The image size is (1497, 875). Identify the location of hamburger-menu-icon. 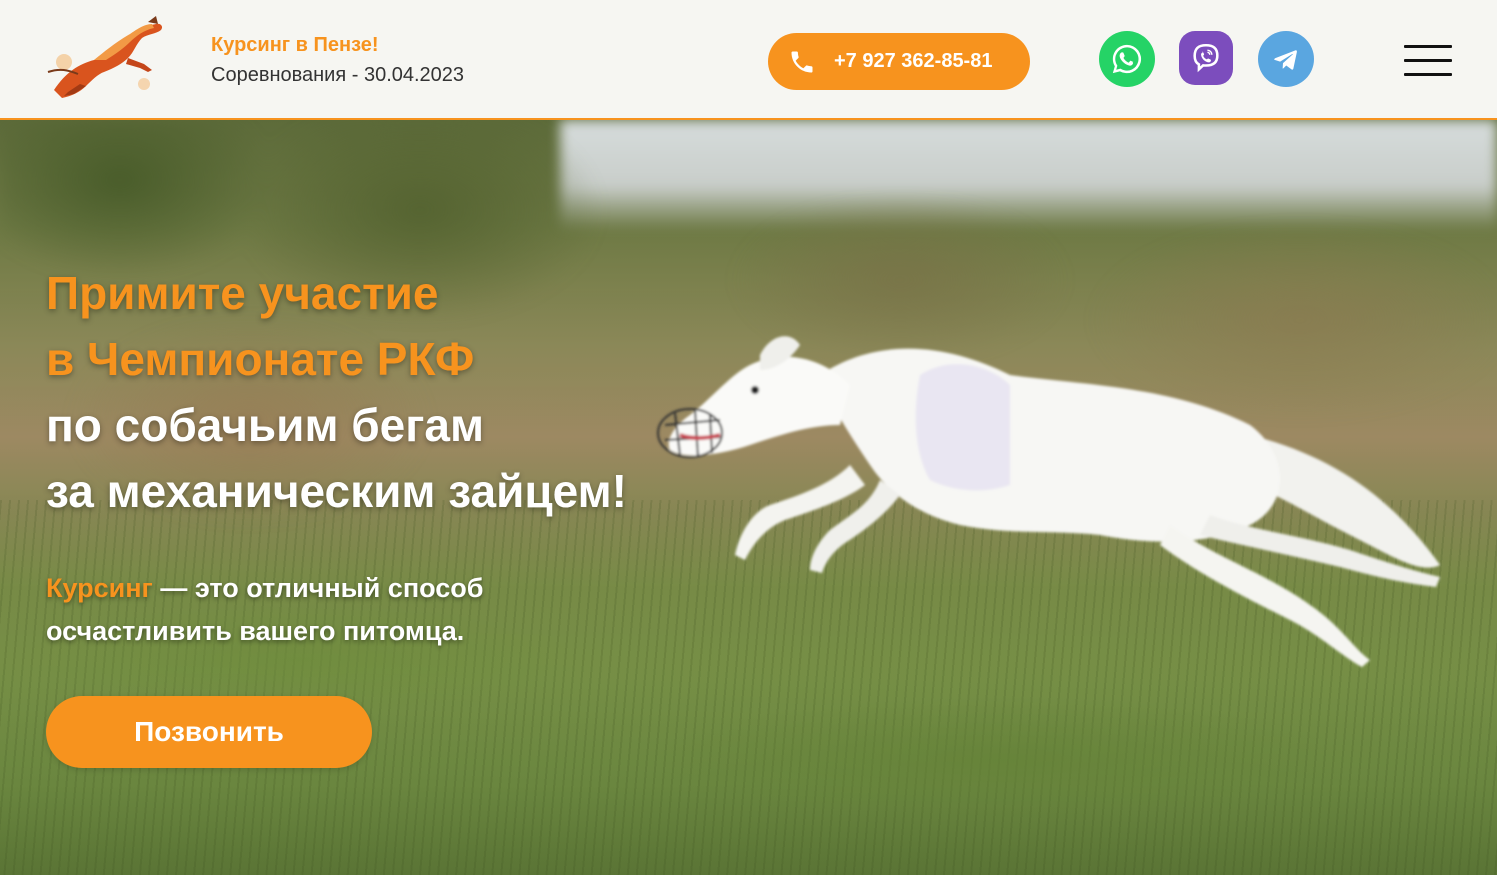
(1429, 61).